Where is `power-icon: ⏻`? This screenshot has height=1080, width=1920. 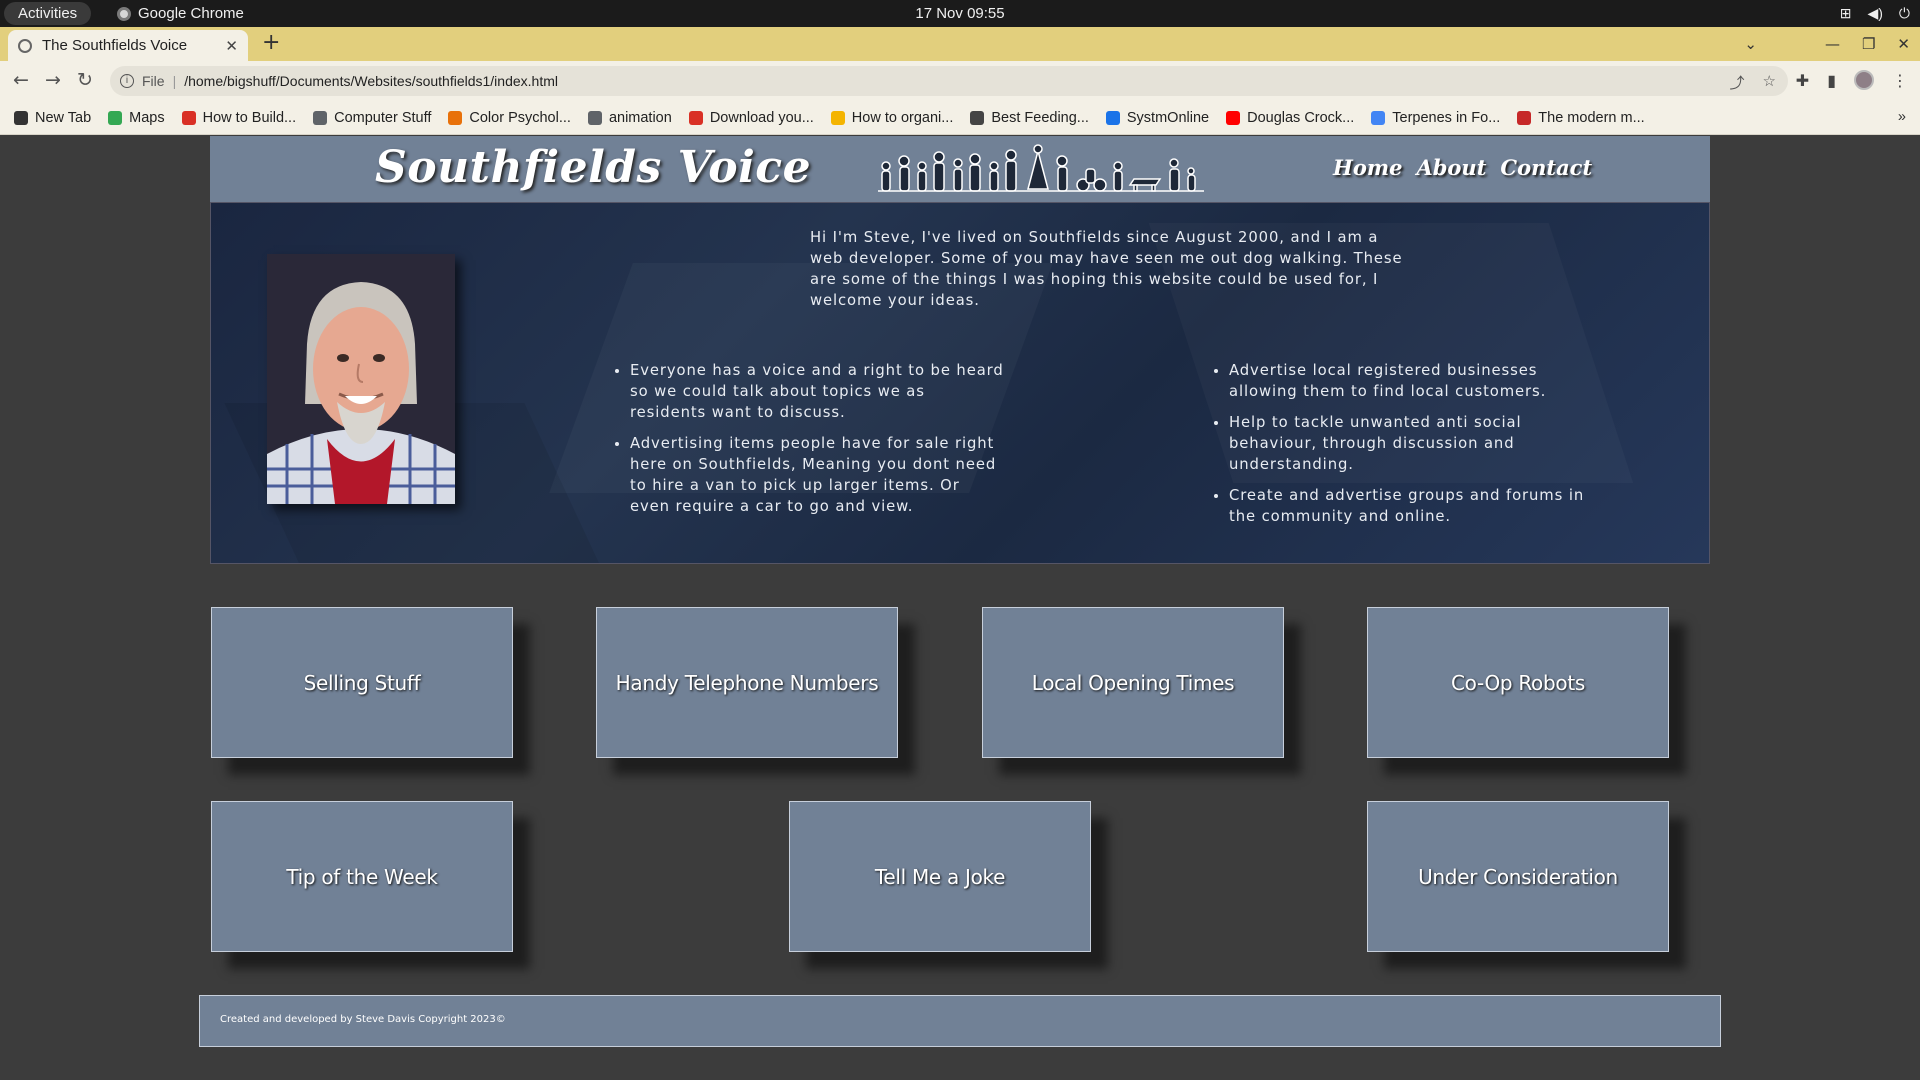
power-icon: ⏻ is located at coordinates (1904, 13).